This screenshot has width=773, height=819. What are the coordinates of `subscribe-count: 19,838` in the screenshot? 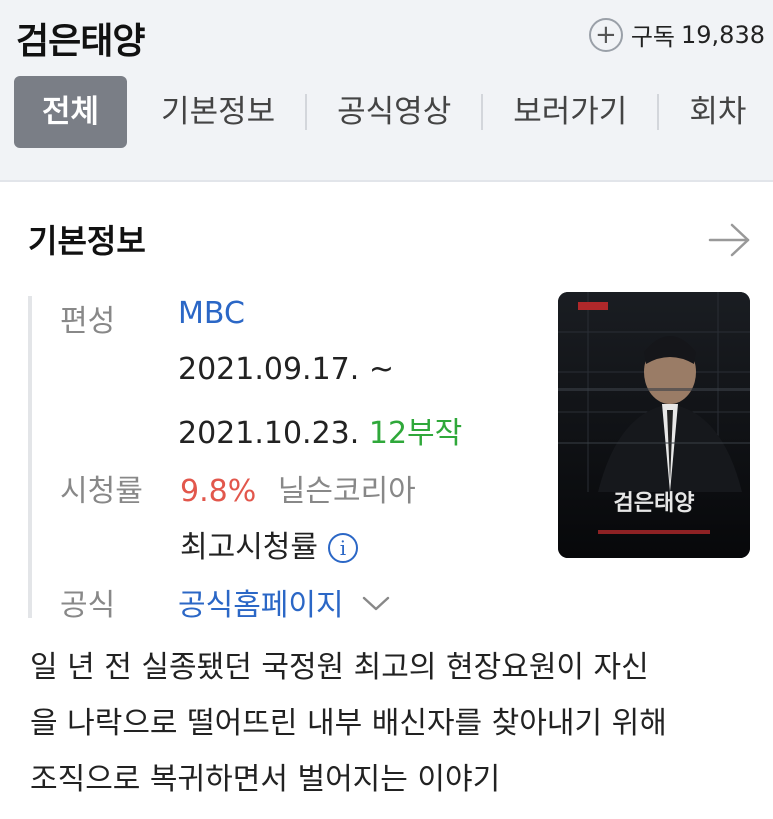 It's located at (723, 34).